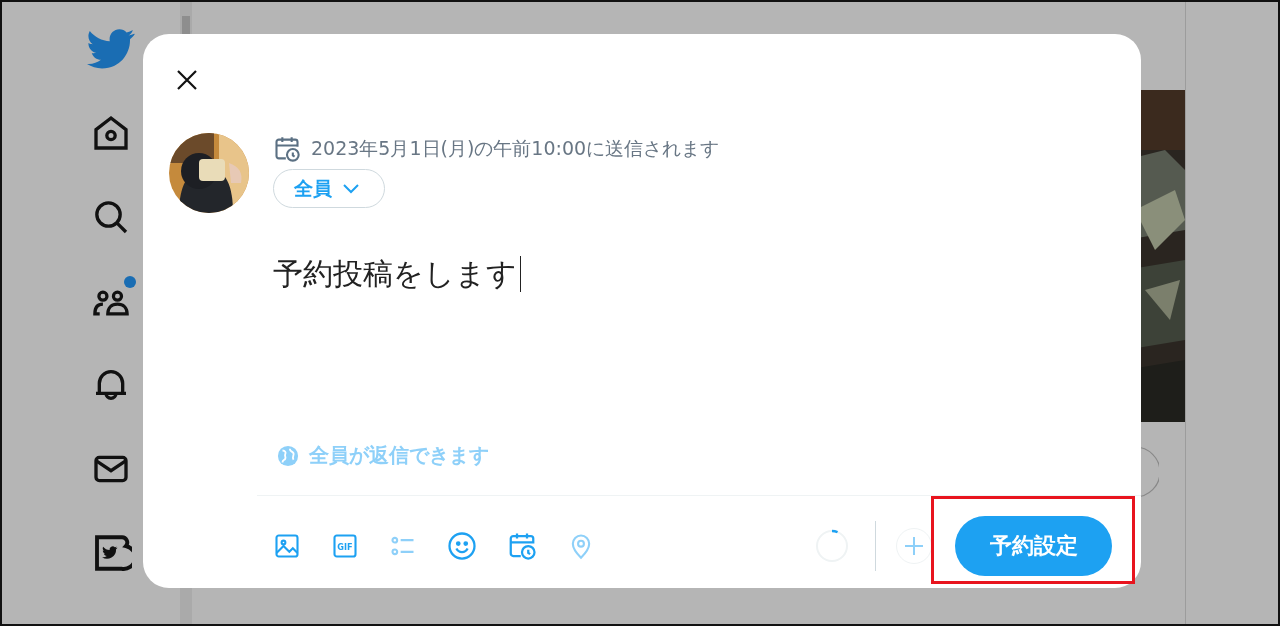  Describe the element at coordinates (111, 49) in the screenshot. I see `bird-logo-icon` at that location.